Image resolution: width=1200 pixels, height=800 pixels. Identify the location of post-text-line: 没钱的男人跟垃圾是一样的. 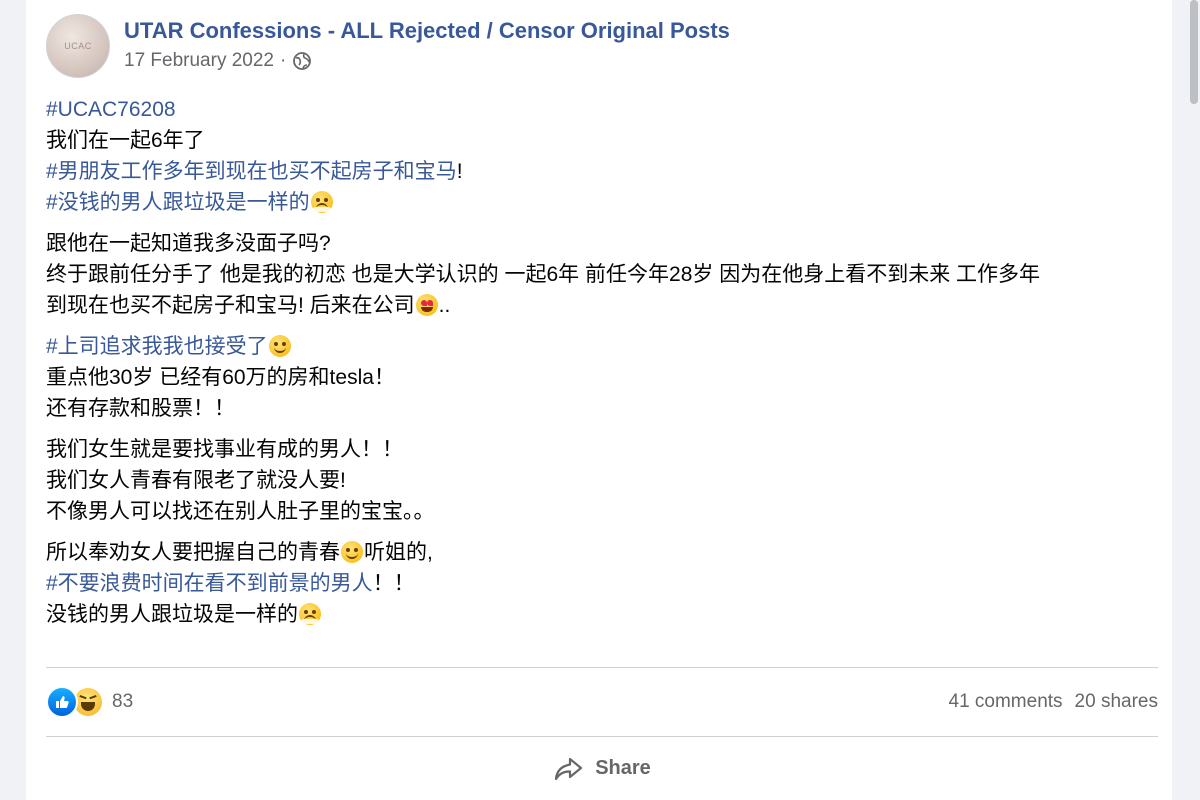
(606, 614).